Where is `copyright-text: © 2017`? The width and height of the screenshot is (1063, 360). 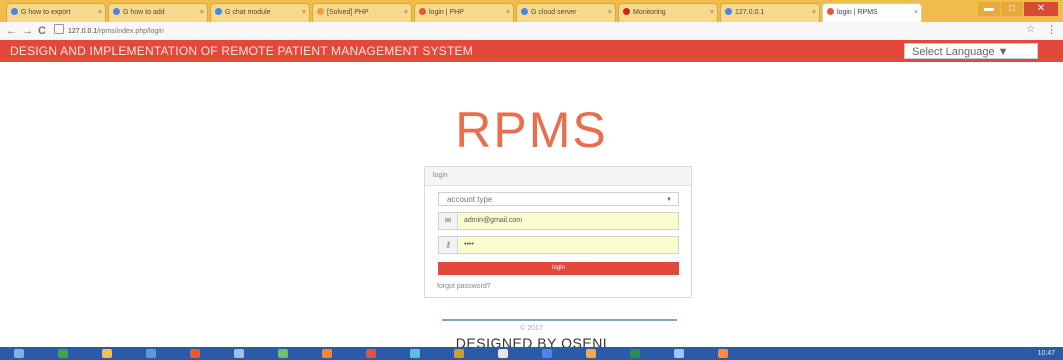 copyright-text: © 2017 is located at coordinates (531, 328).